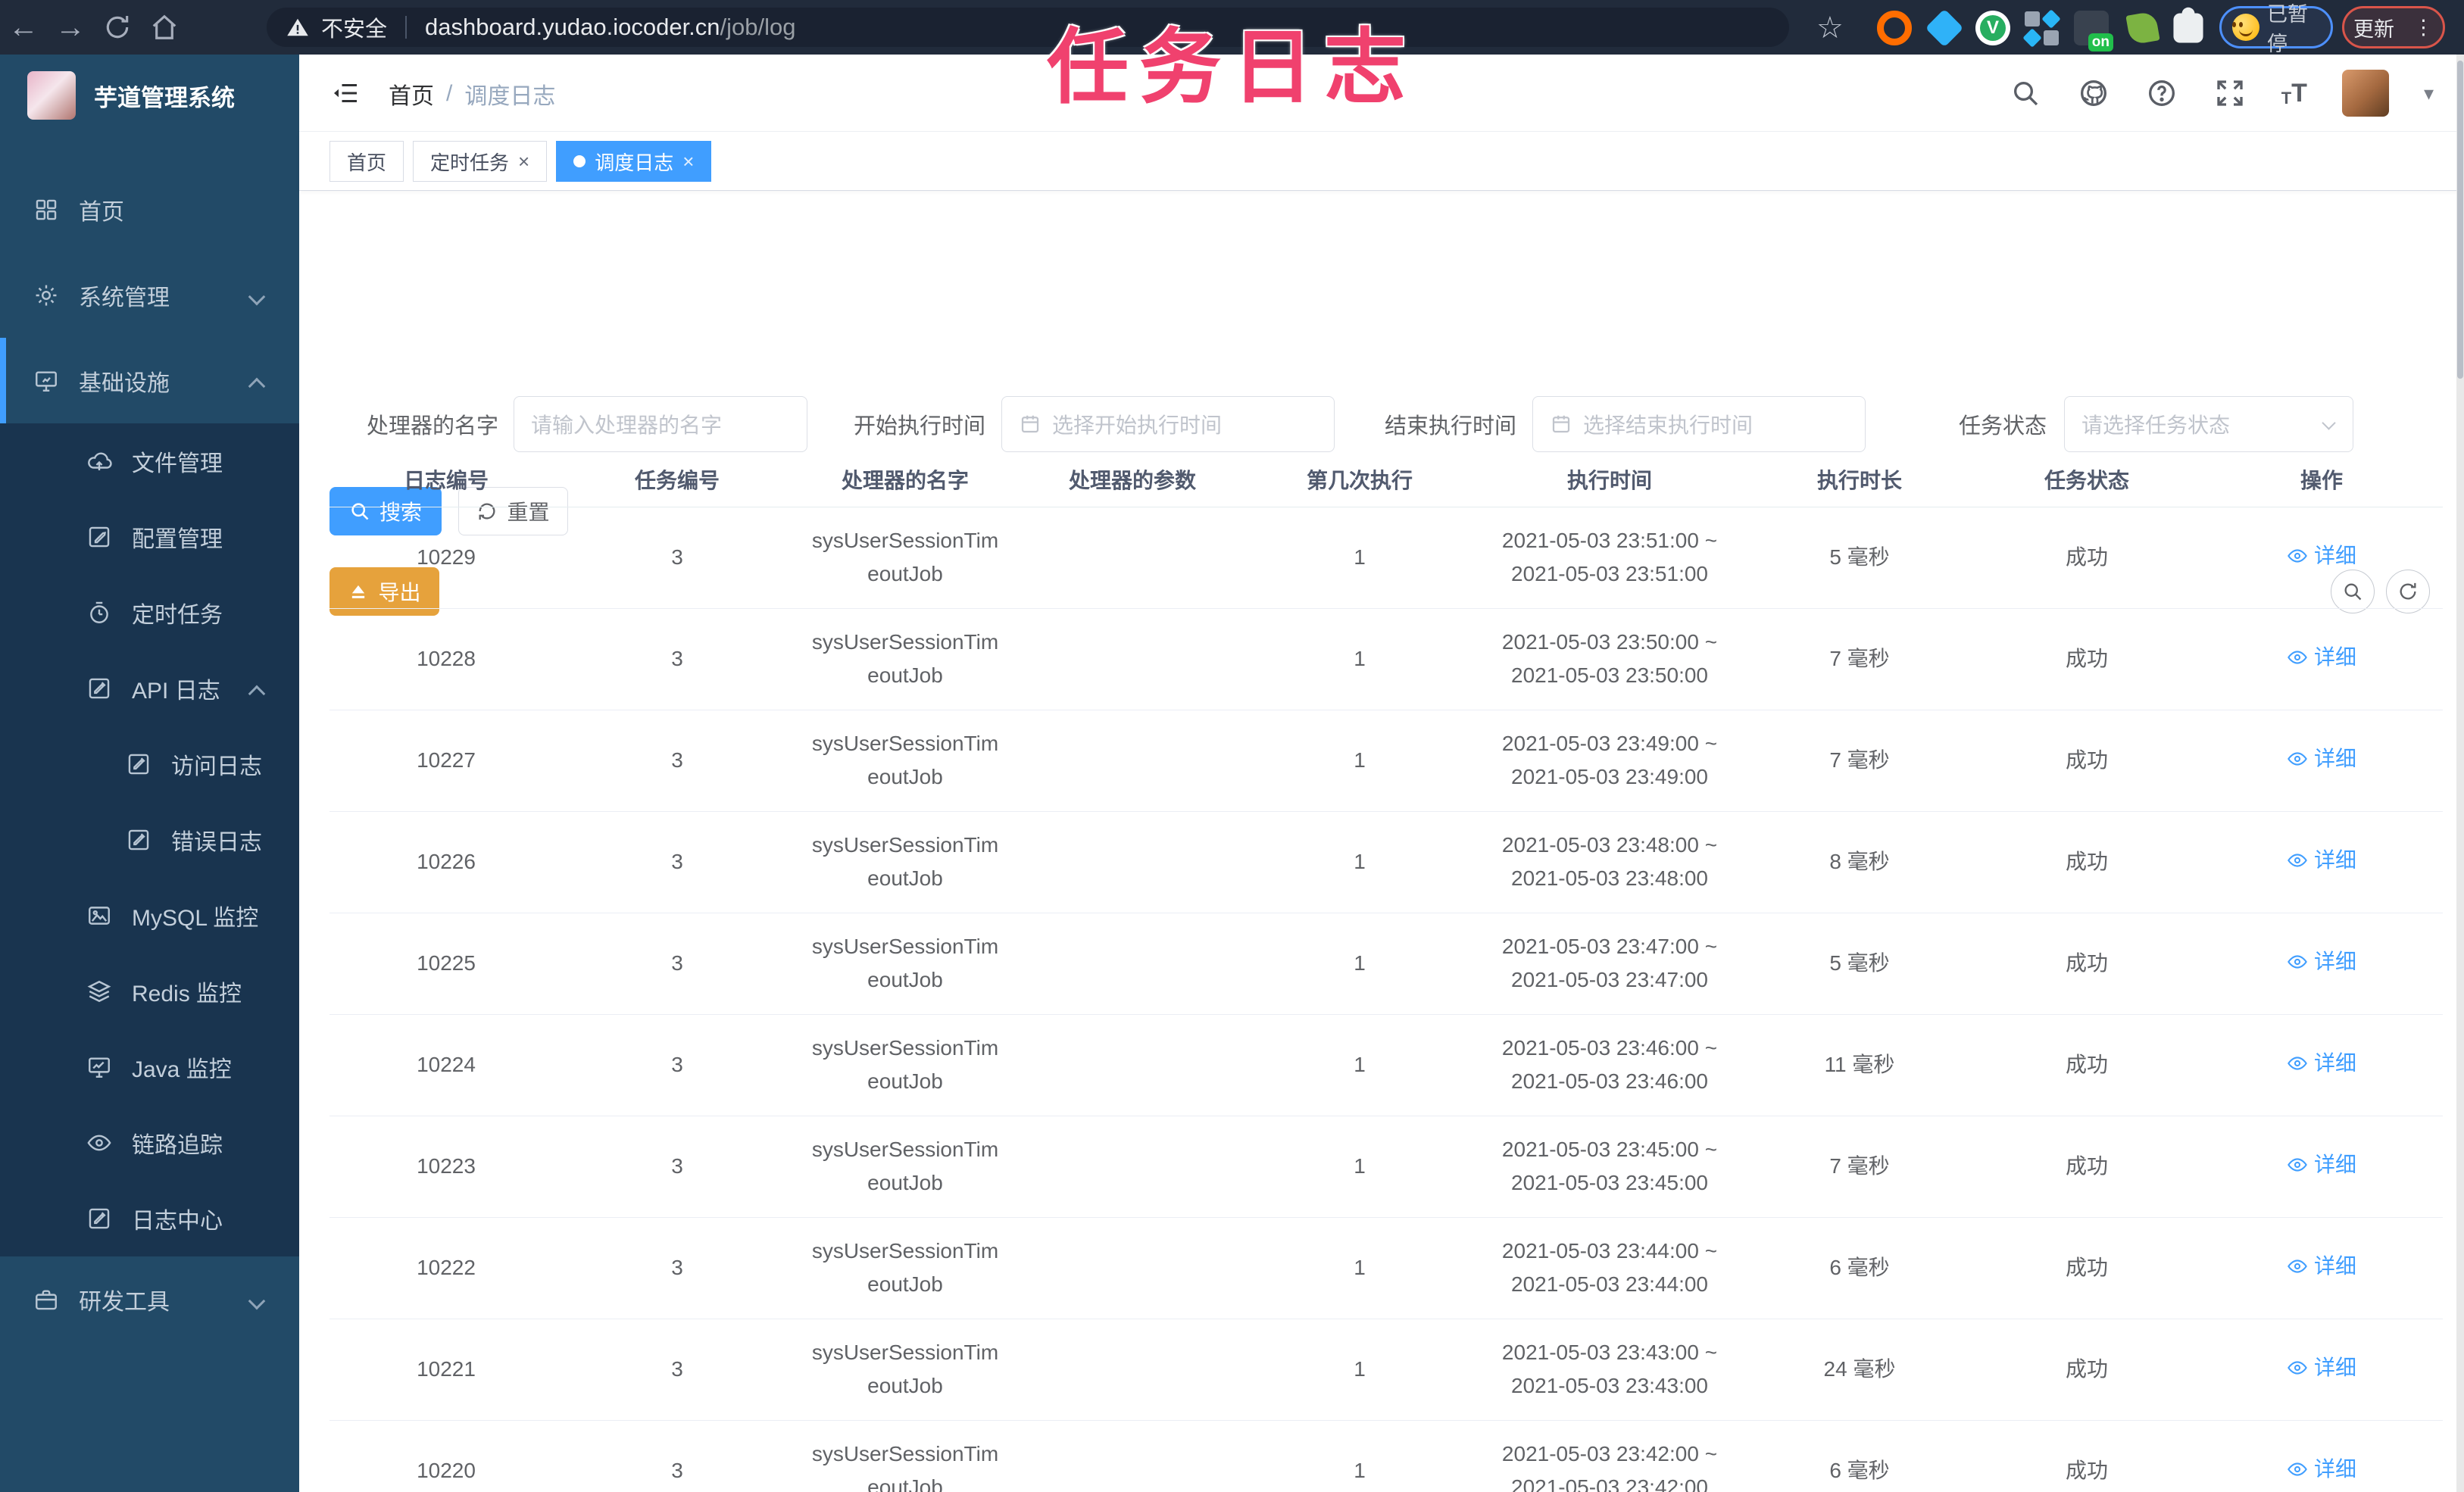 Image resolution: width=2464 pixels, height=1492 pixels. What do you see at coordinates (2093, 32) in the screenshot?
I see `extension-icon: on` at bounding box center [2093, 32].